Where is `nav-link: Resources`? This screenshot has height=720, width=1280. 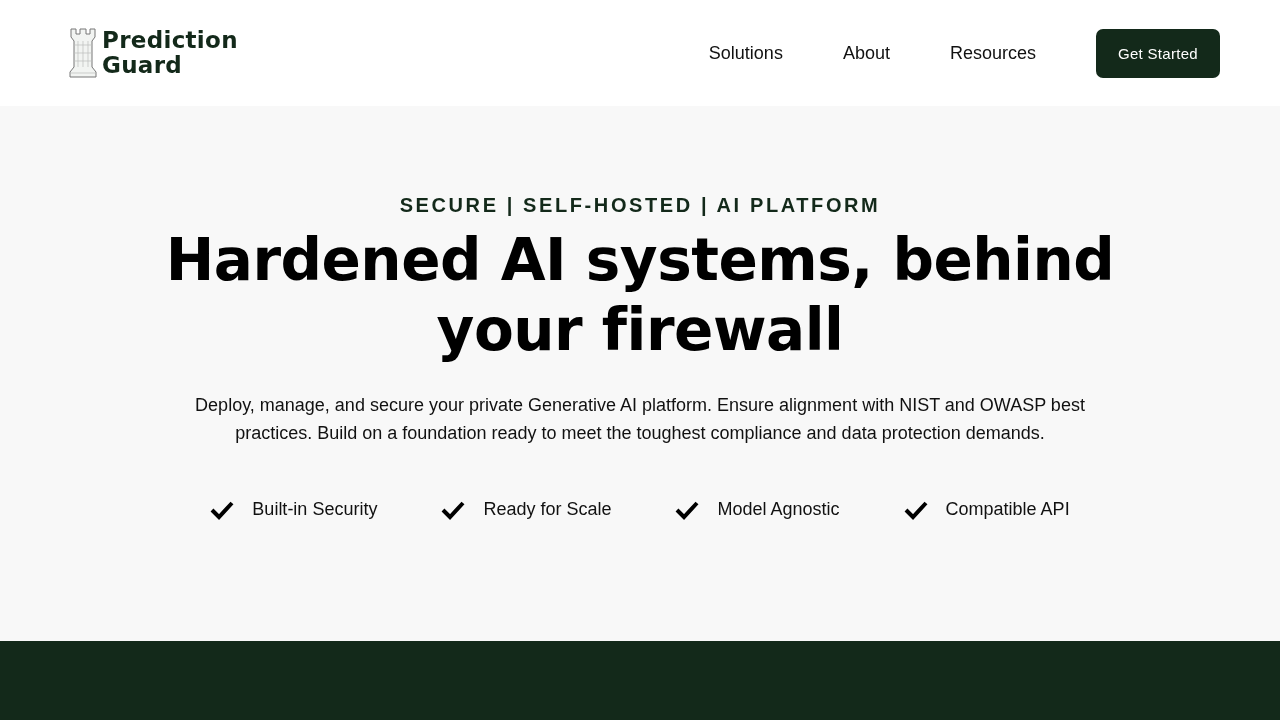
nav-link: Resources is located at coordinates (992, 53).